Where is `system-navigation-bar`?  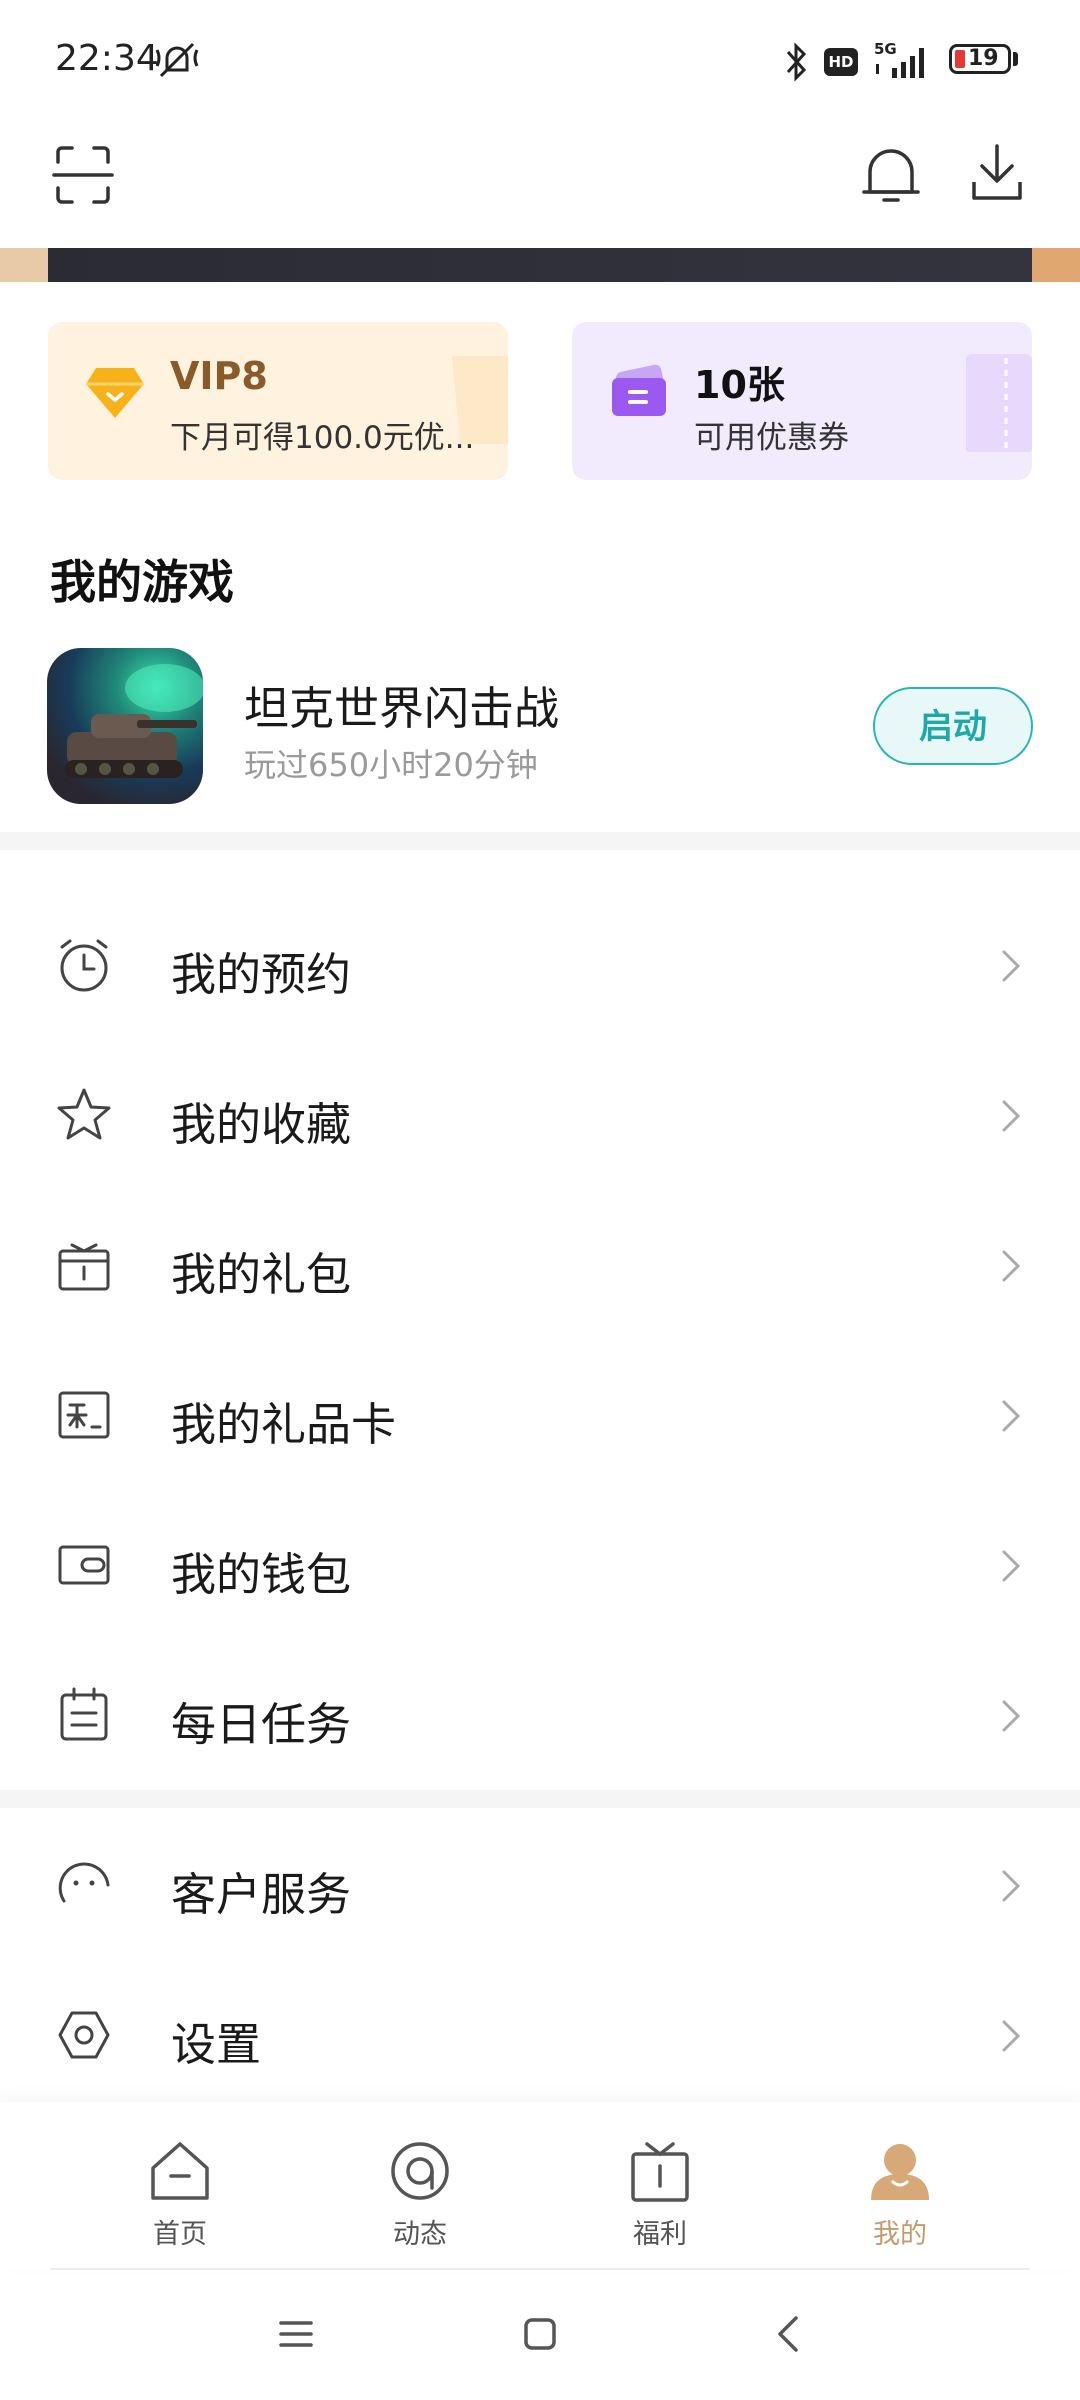 system-navigation-bar is located at coordinates (540, 2336).